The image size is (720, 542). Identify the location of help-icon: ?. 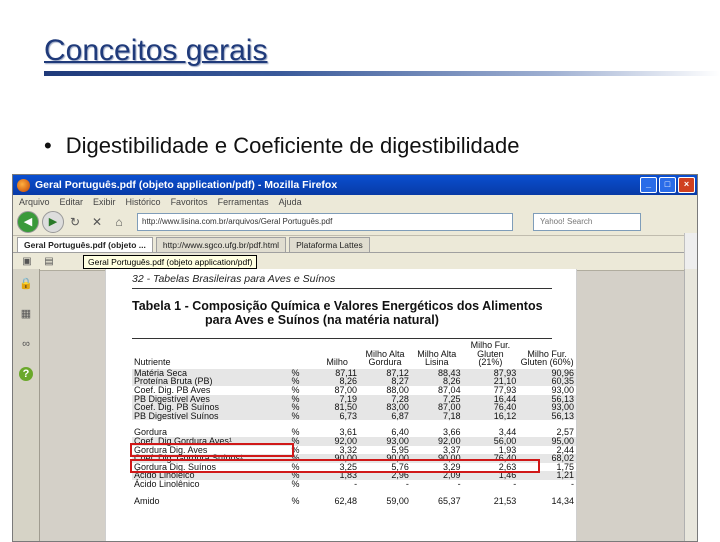
(26, 374).